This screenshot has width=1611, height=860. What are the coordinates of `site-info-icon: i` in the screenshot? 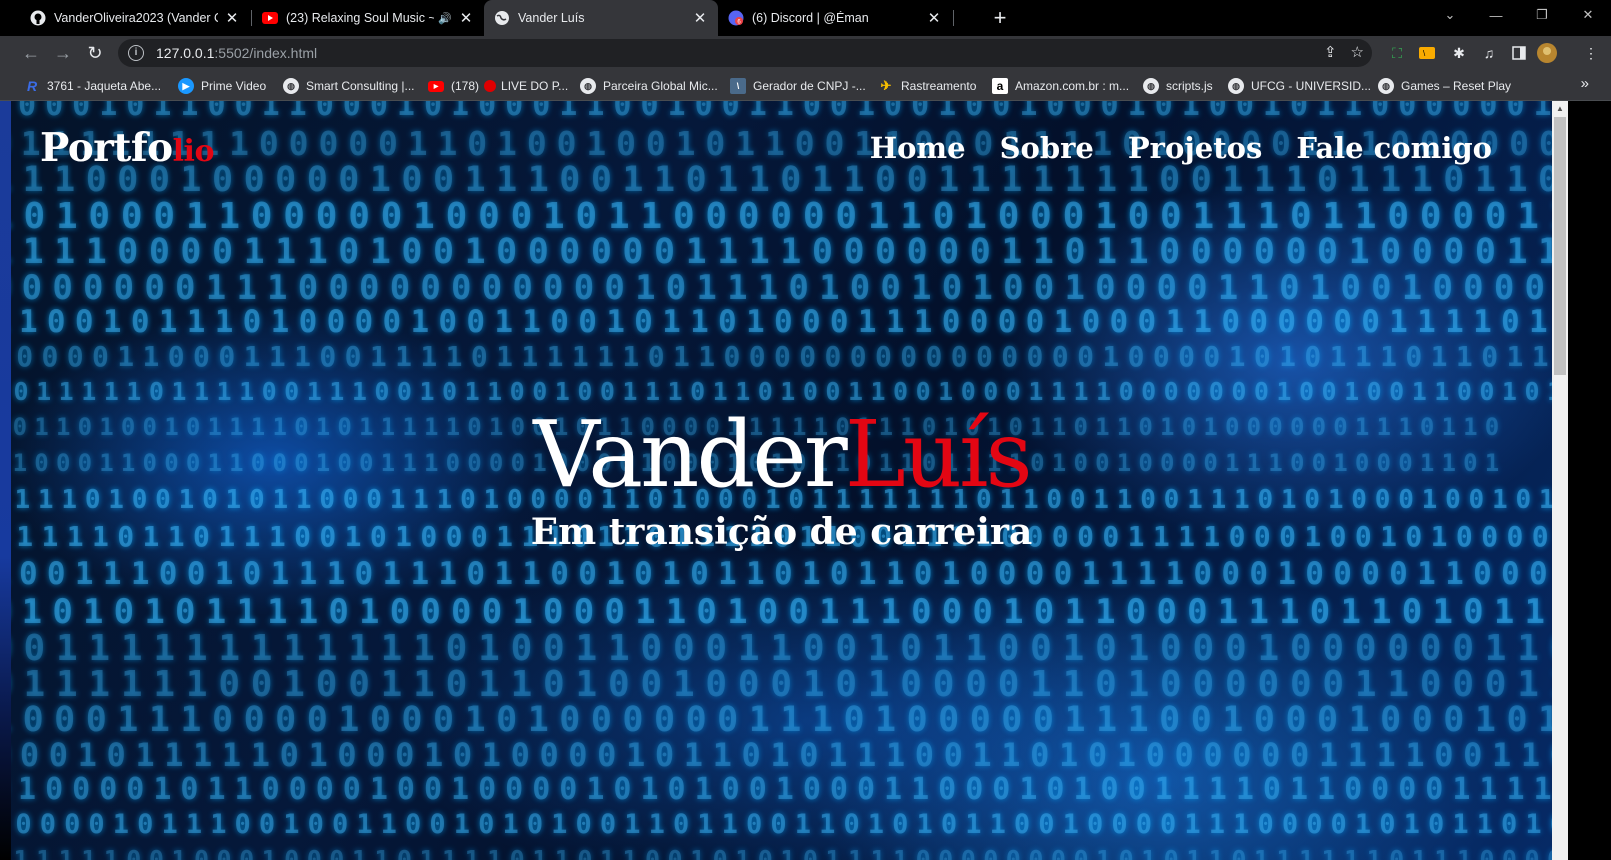 It's located at (136, 53).